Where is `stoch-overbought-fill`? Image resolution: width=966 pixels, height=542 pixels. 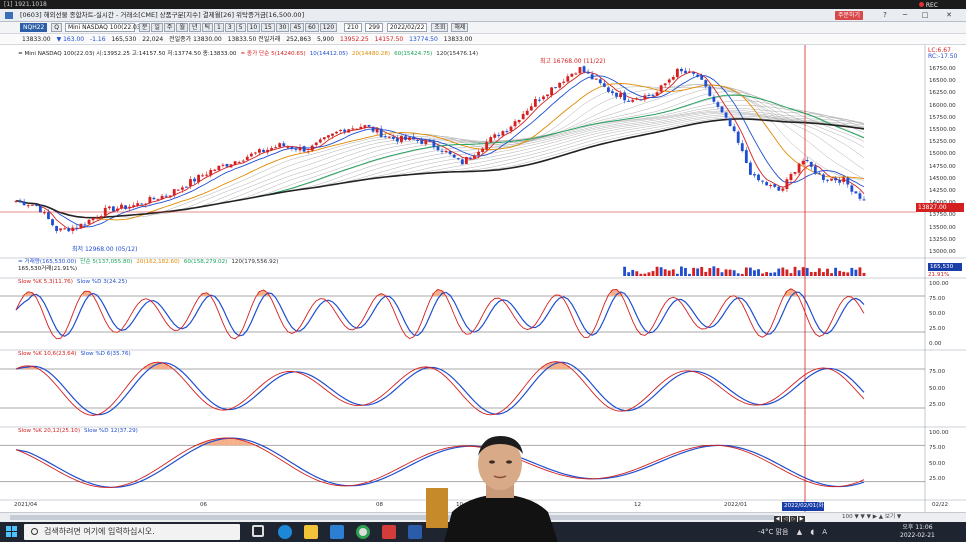 stoch-overbought-fill is located at coordinates (424, 365).